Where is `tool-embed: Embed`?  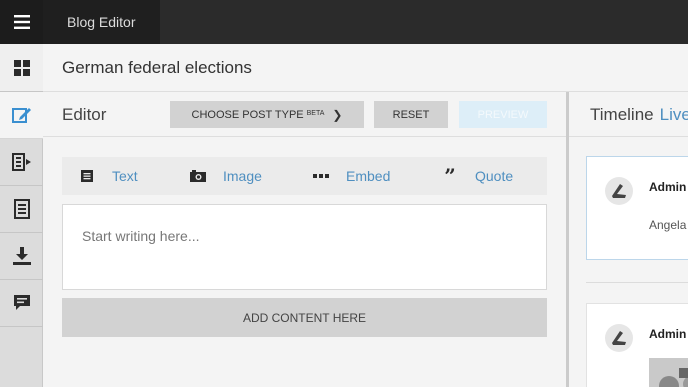
tool-embed: Embed is located at coordinates (351, 176).